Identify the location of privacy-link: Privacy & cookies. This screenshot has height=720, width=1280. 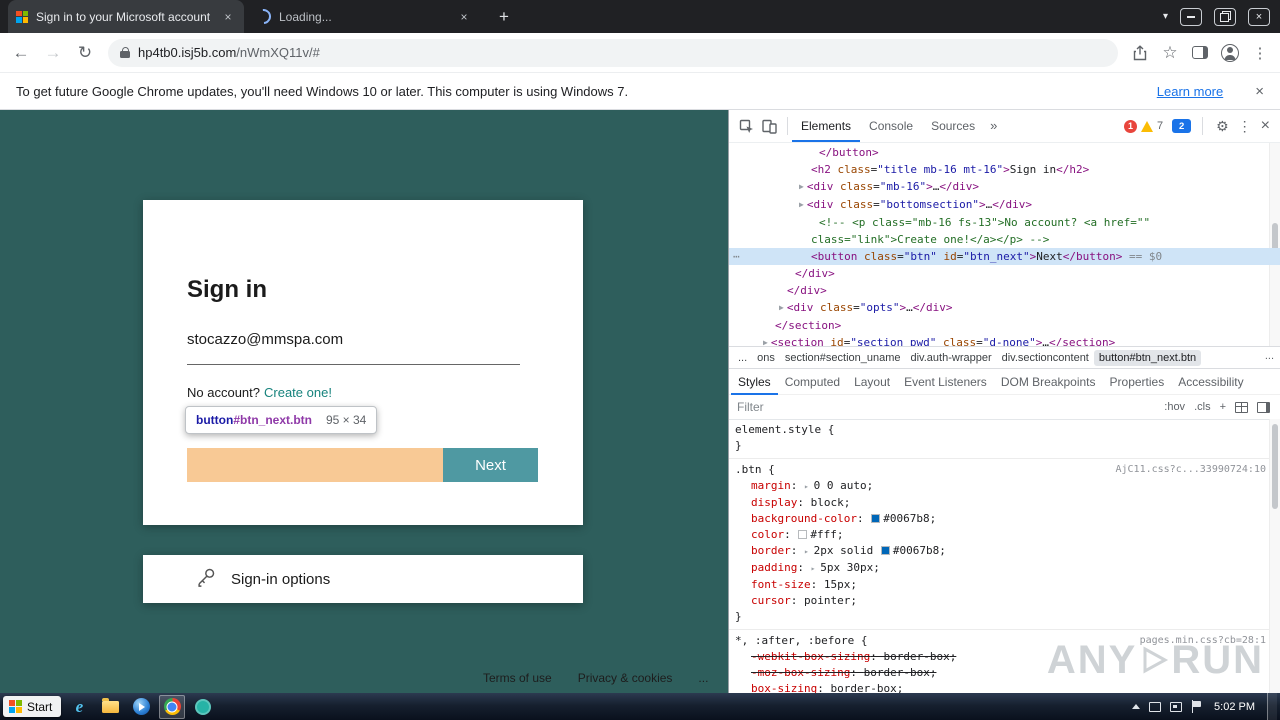
(625, 678).